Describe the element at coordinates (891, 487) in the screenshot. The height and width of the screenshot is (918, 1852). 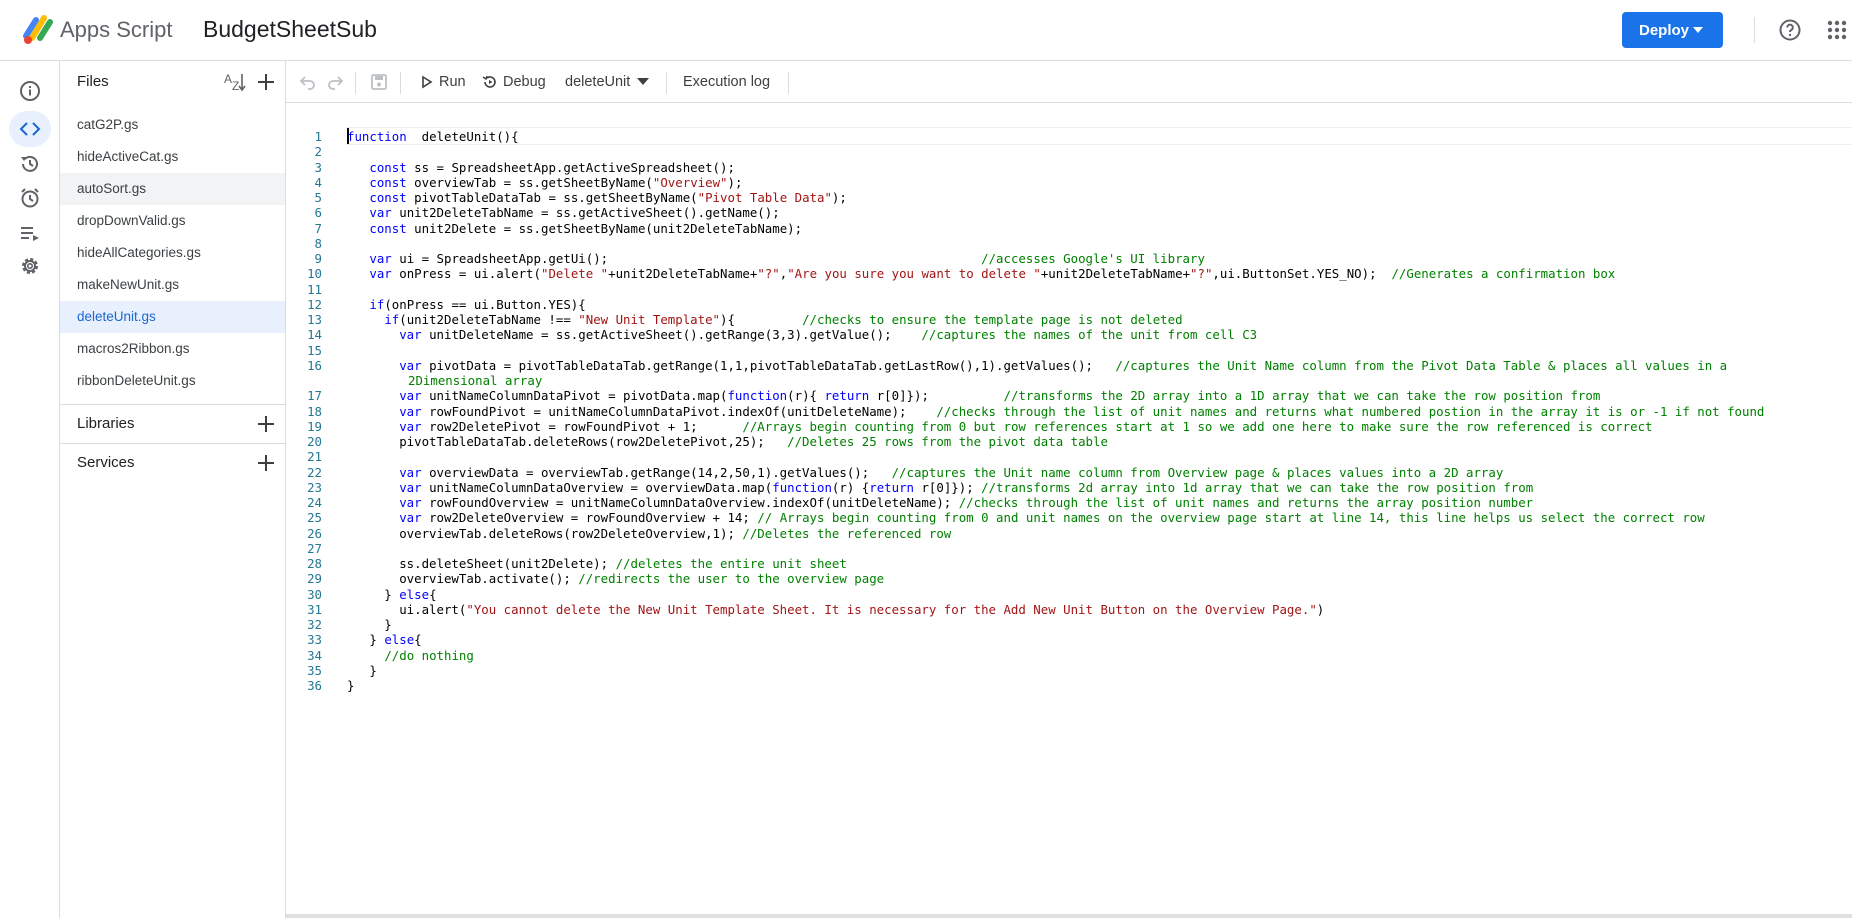
I see `code-token: return` at that location.